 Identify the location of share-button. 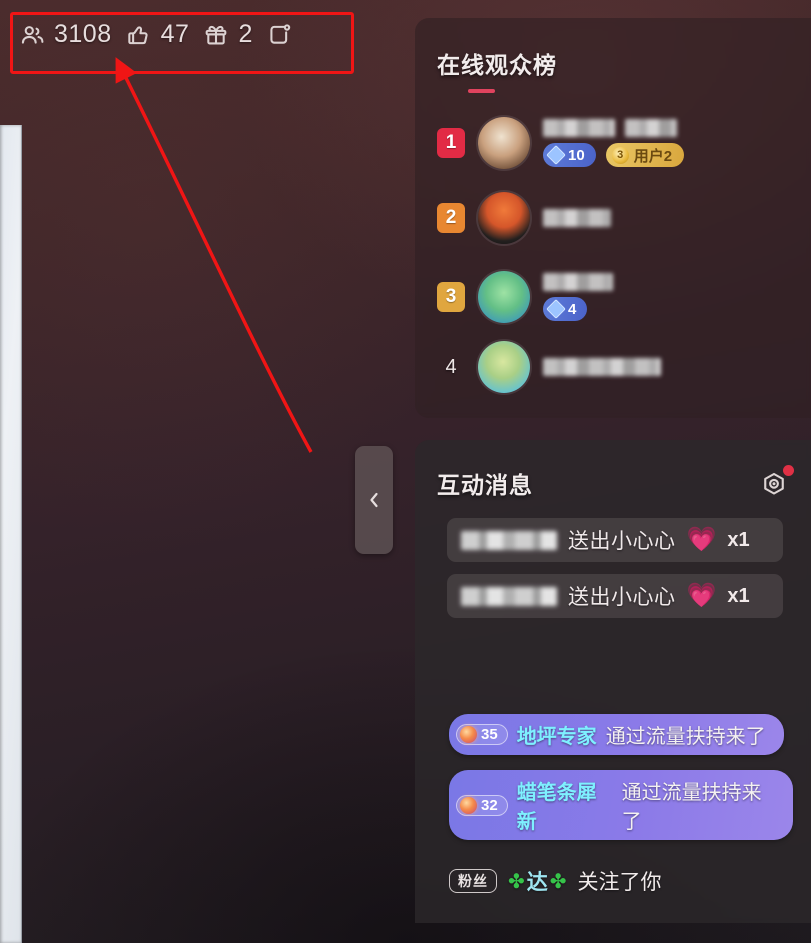
(284, 34).